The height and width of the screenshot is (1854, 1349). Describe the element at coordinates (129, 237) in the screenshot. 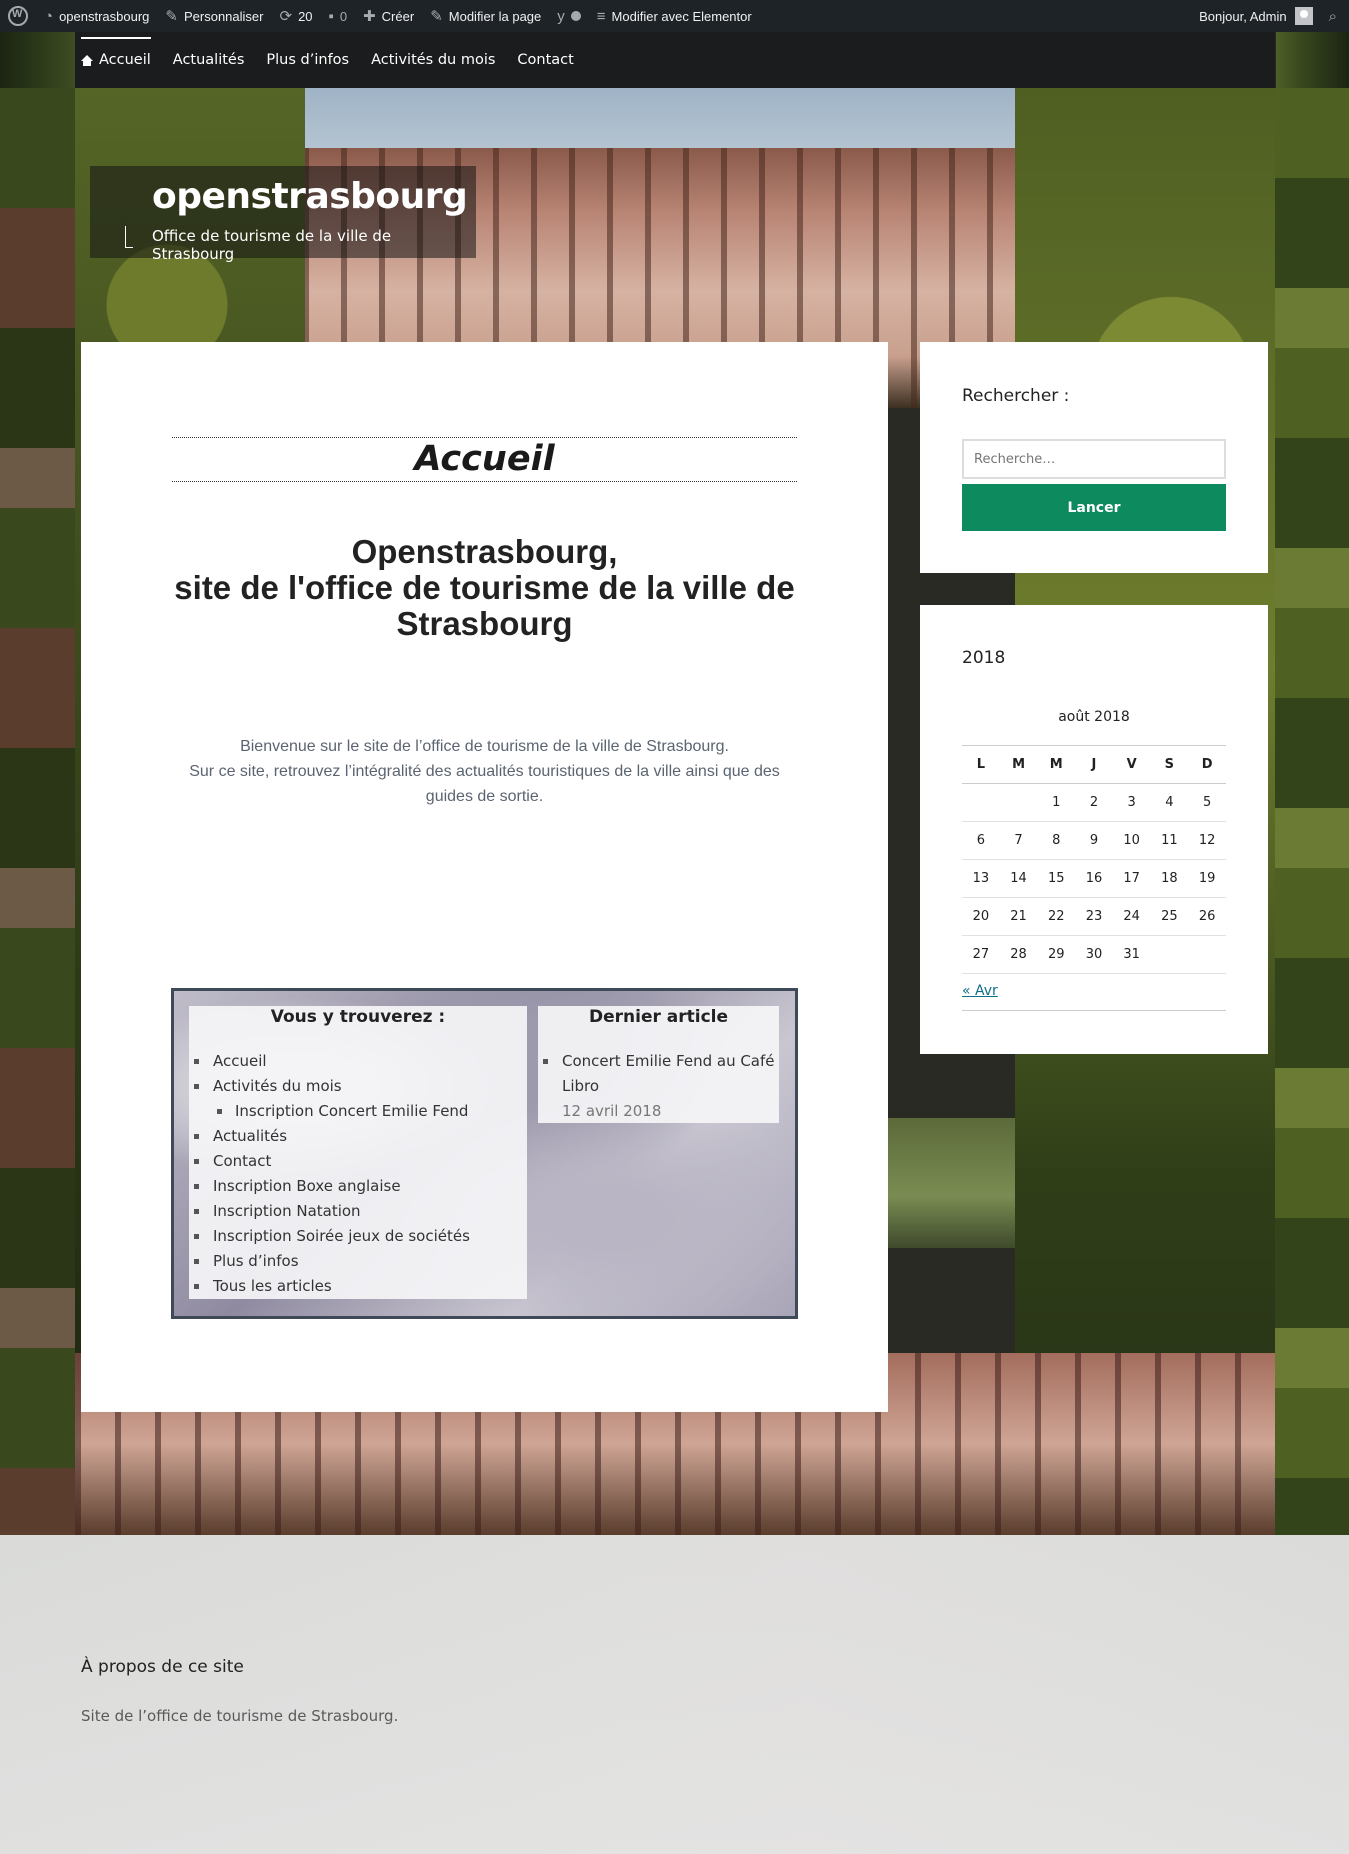

I see `description-marker` at that location.